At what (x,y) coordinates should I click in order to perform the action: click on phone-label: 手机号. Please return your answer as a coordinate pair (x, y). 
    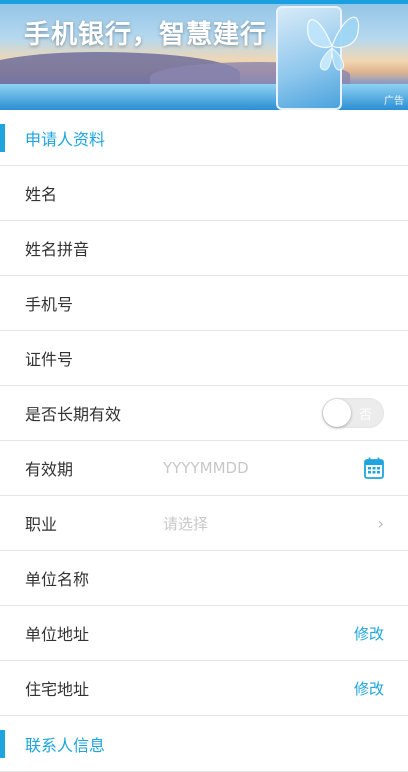
    Looking at the image, I should click on (49, 304).